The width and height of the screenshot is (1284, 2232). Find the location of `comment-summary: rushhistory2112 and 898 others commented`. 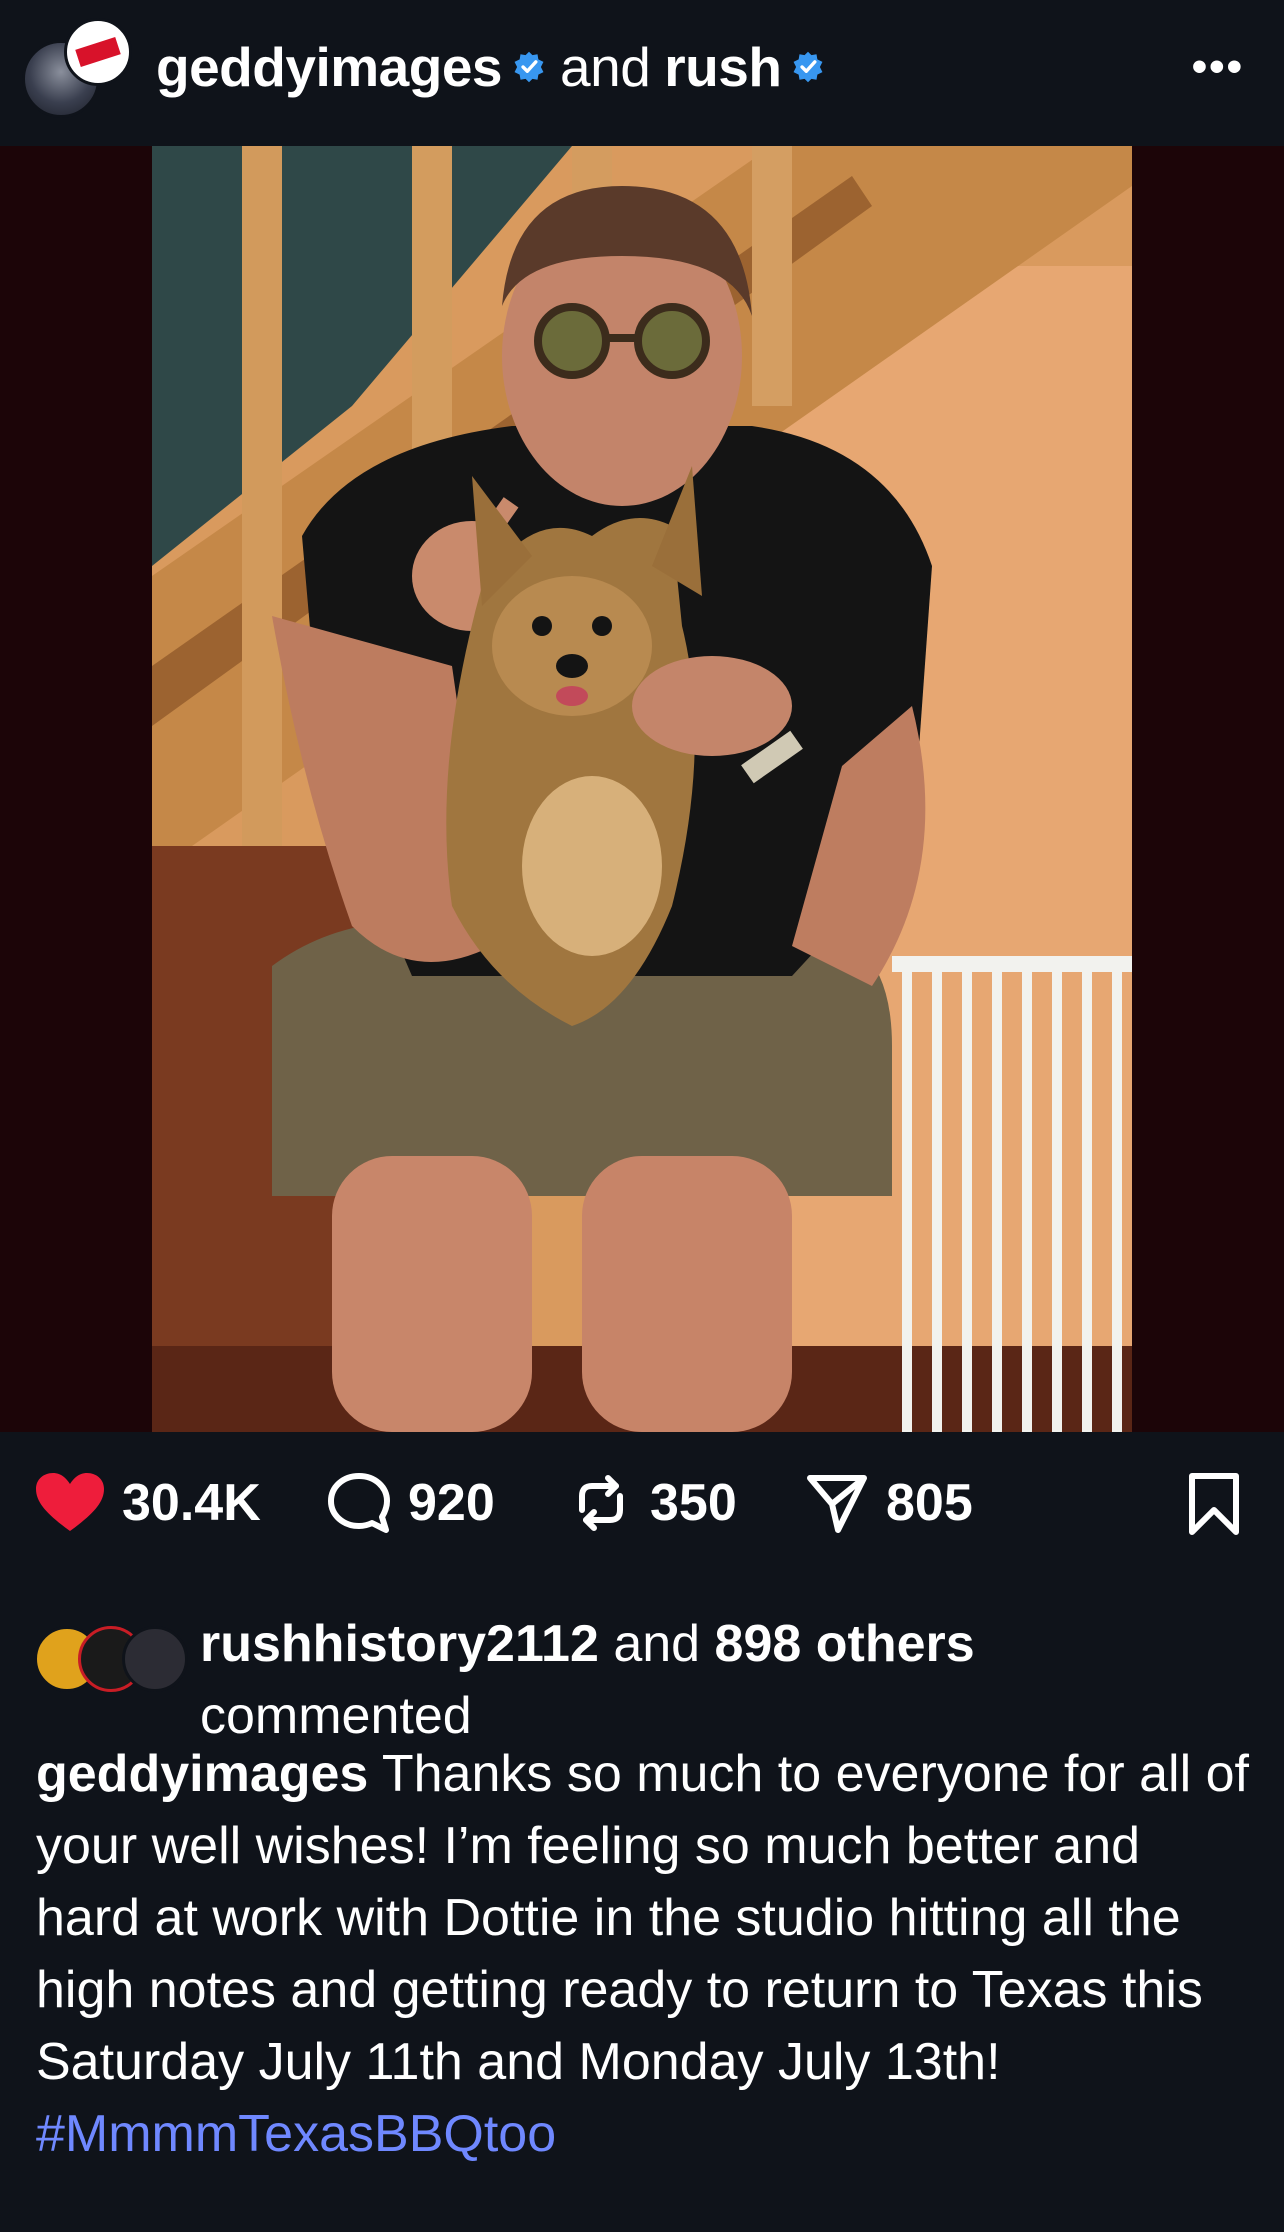

comment-summary: rushhistory2112 and 898 others commented is located at coordinates (642, 1676).